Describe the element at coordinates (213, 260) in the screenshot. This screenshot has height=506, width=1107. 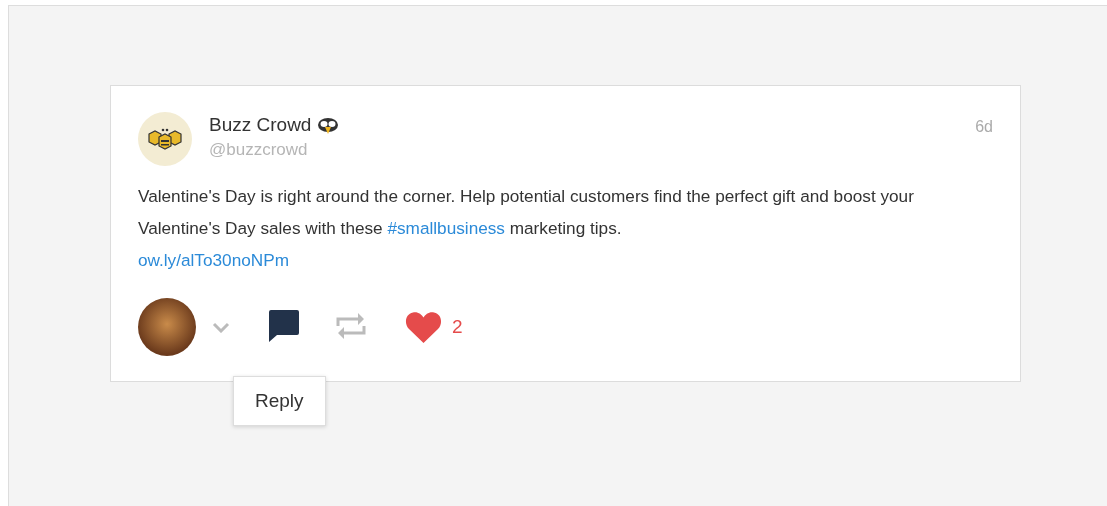
I see `url-link: ow.ly/alTo30noNPm` at that location.